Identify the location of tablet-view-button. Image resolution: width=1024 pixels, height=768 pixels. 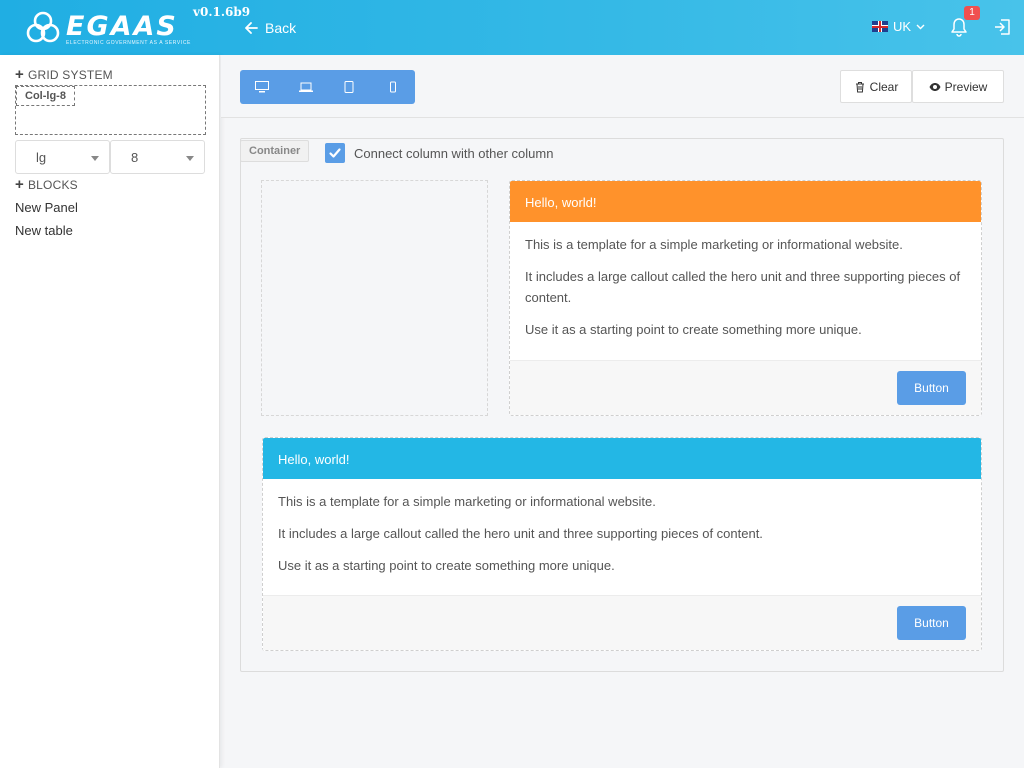
(350, 87).